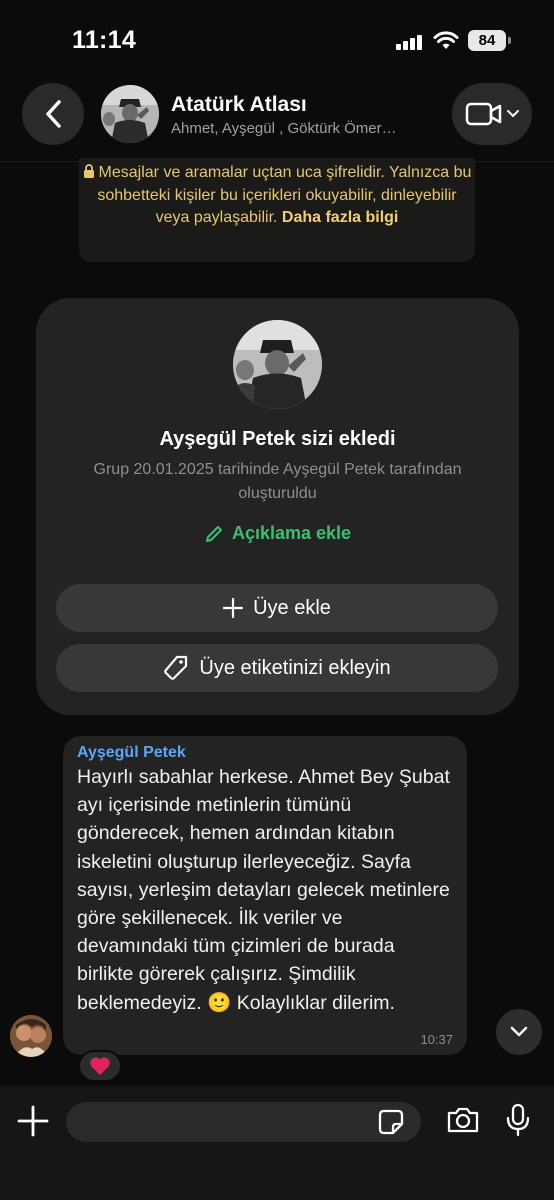 The height and width of the screenshot is (1200, 554). What do you see at coordinates (277, 35) in the screenshot?
I see `status-bar: 11:14 84` at bounding box center [277, 35].